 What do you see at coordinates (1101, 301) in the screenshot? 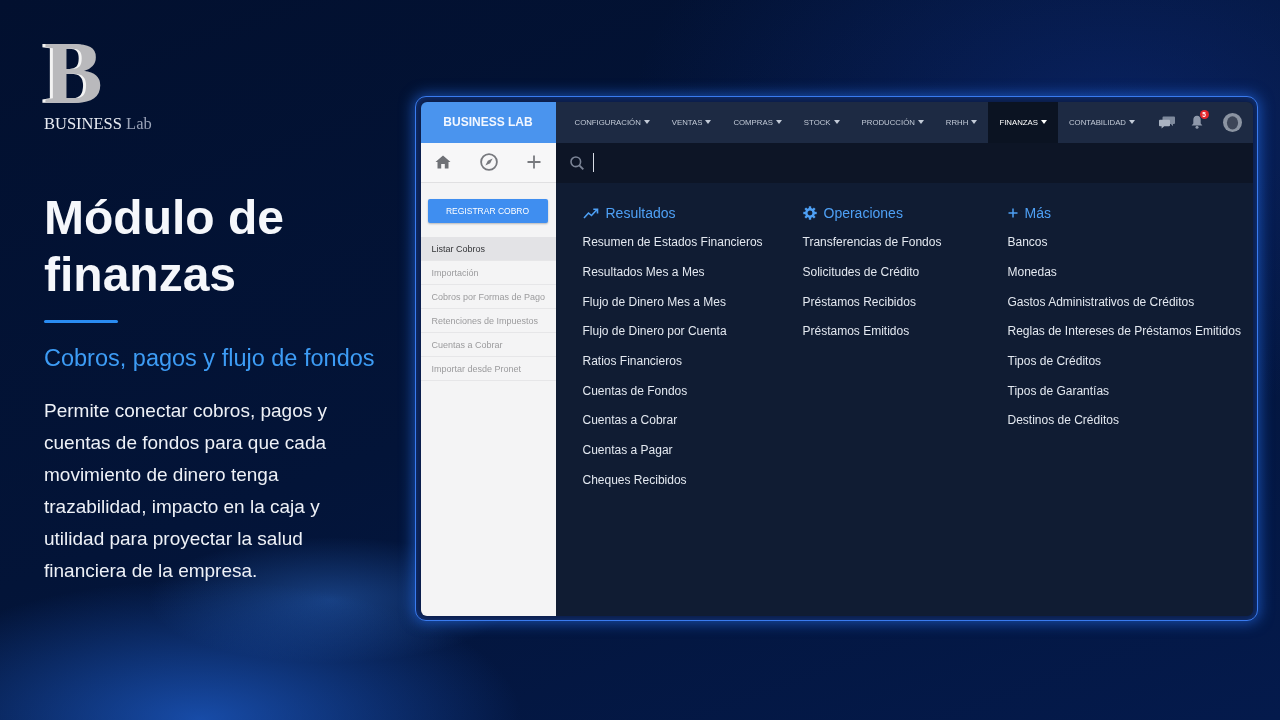
I see `menu-link: Gastos Administrativos de Créditos` at bounding box center [1101, 301].